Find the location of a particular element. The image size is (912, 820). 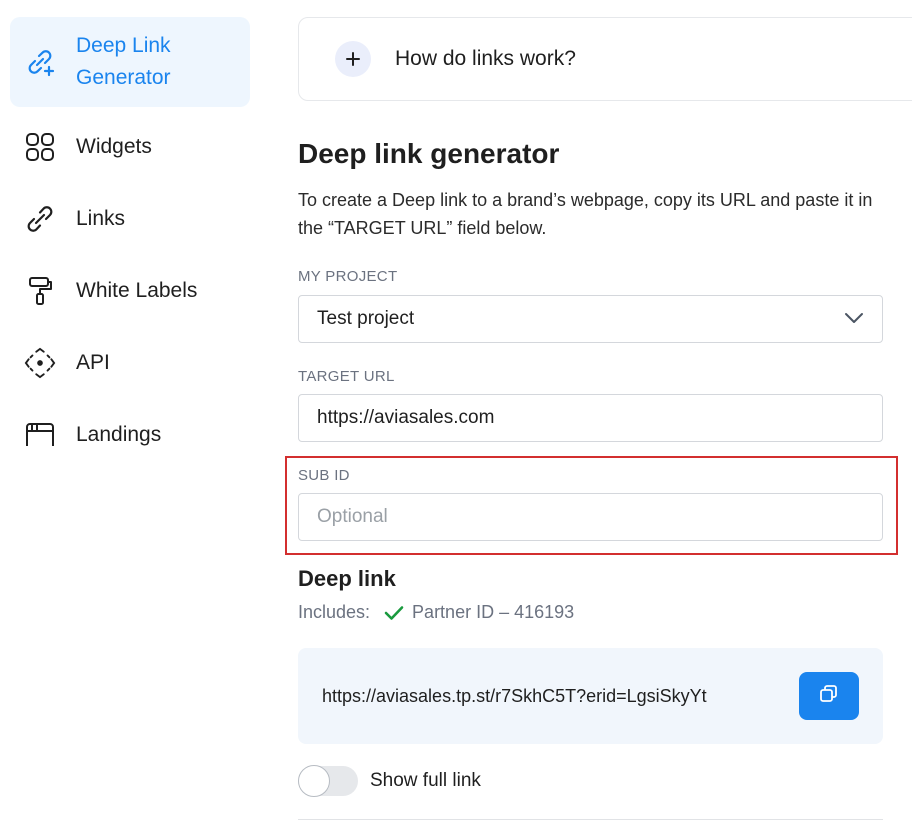

widgets-grid-icon is located at coordinates (40, 147).